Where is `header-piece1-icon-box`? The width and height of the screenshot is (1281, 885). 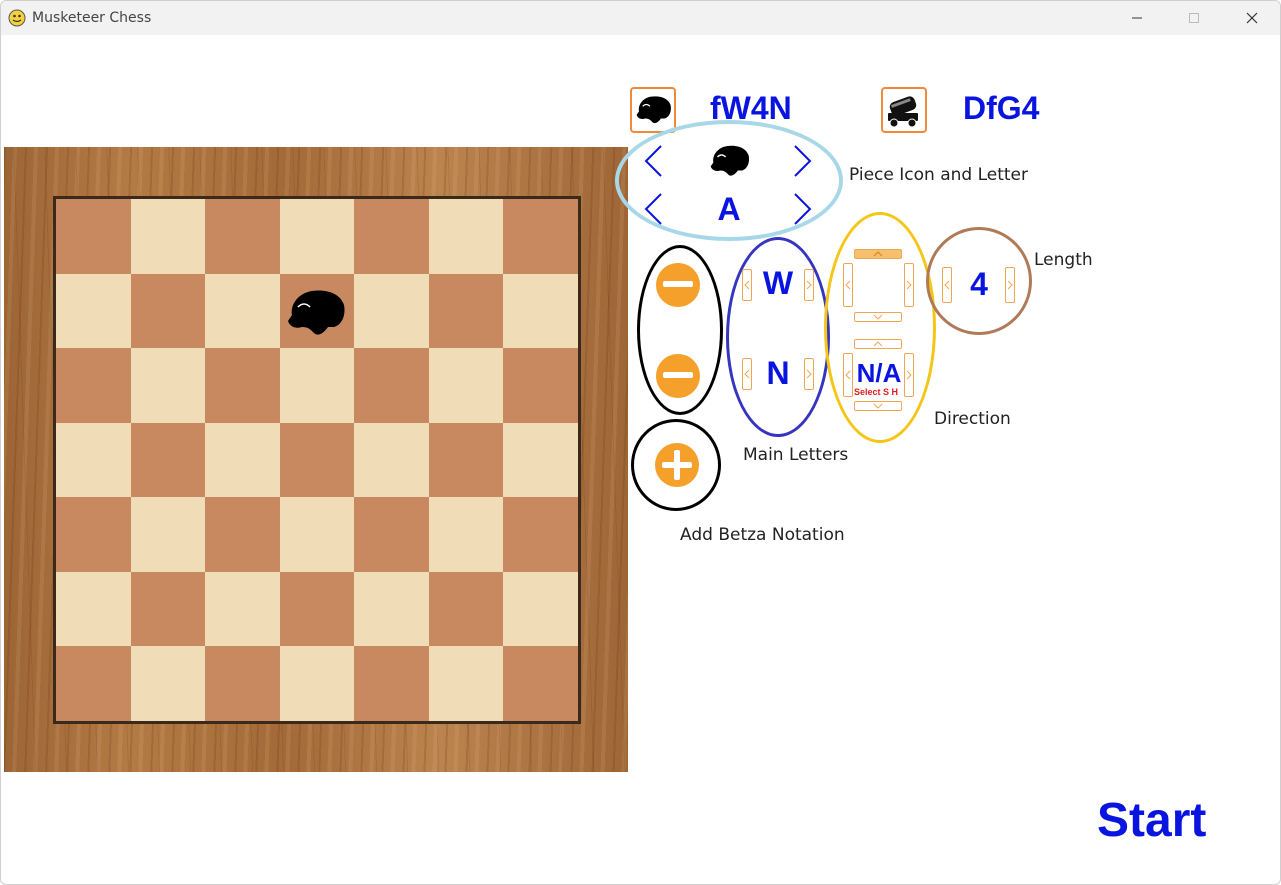 header-piece1-icon-box is located at coordinates (653, 110).